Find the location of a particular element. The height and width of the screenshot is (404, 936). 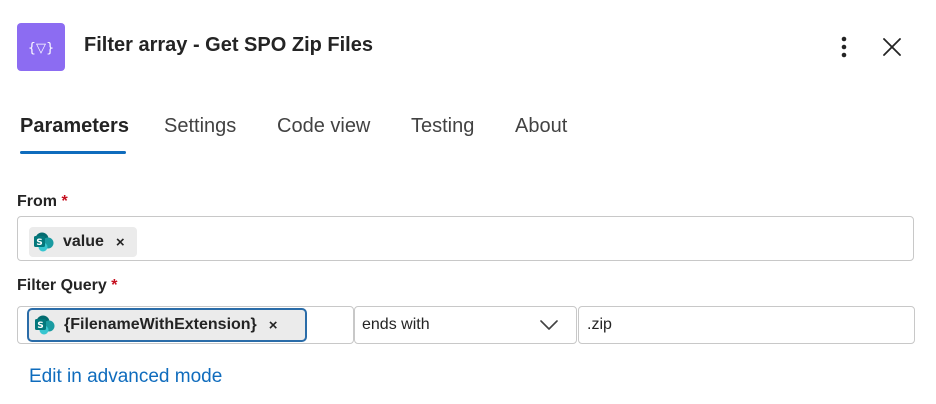

panel-title: Filter array - Get SPO Zip Files is located at coordinates (228, 45).